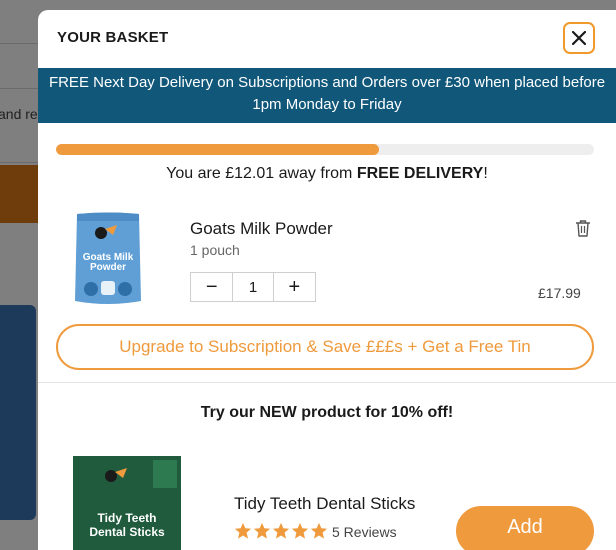 This screenshot has height=550, width=616. Describe the element at coordinates (327, 382) in the screenshot. I see `section-divider` at that location.